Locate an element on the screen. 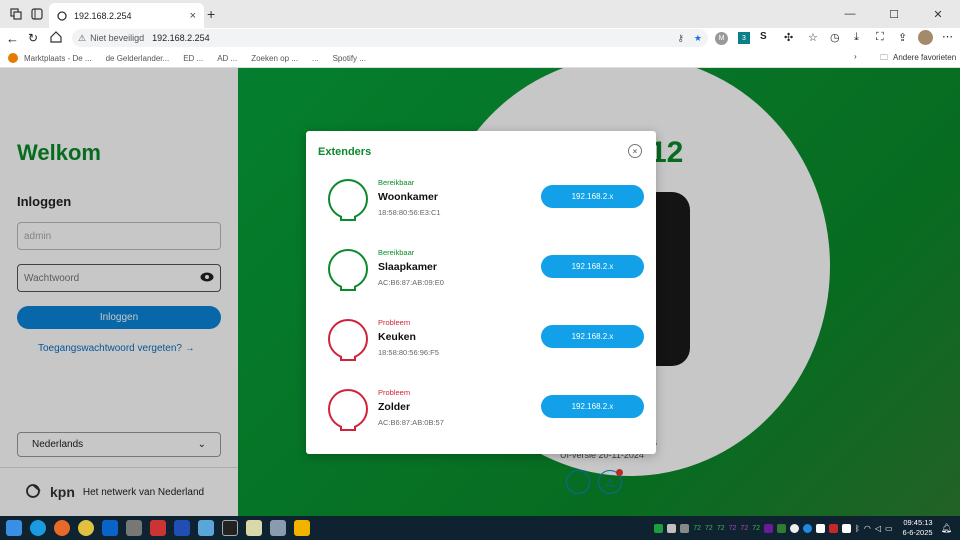 The image size is (960, 540). history-icon: ◷ is located at coordinates (835, 37).